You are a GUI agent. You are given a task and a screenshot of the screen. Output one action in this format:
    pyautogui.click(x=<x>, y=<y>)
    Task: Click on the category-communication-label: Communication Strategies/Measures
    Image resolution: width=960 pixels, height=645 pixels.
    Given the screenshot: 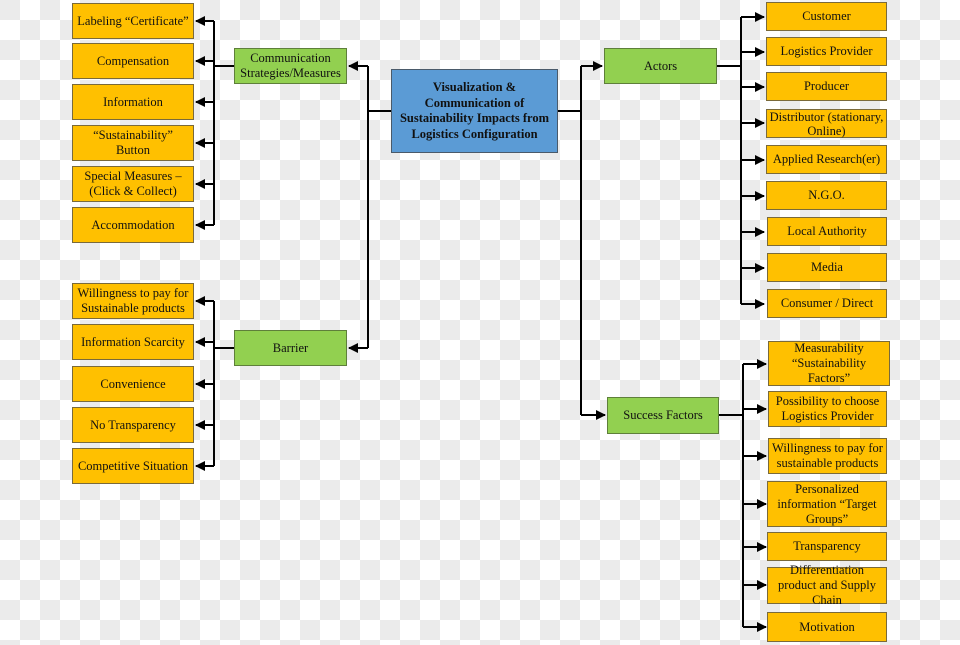 What is the action you would take?
    pyautogui.click(x=290, y=65)
    